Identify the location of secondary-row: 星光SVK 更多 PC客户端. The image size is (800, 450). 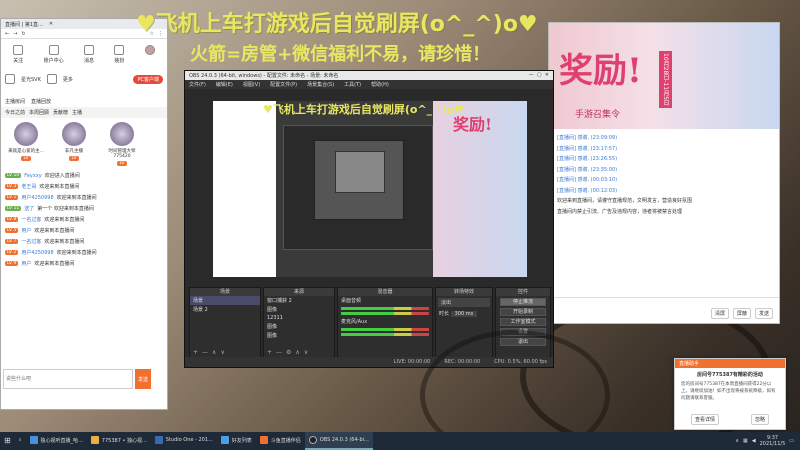
(84, 76).